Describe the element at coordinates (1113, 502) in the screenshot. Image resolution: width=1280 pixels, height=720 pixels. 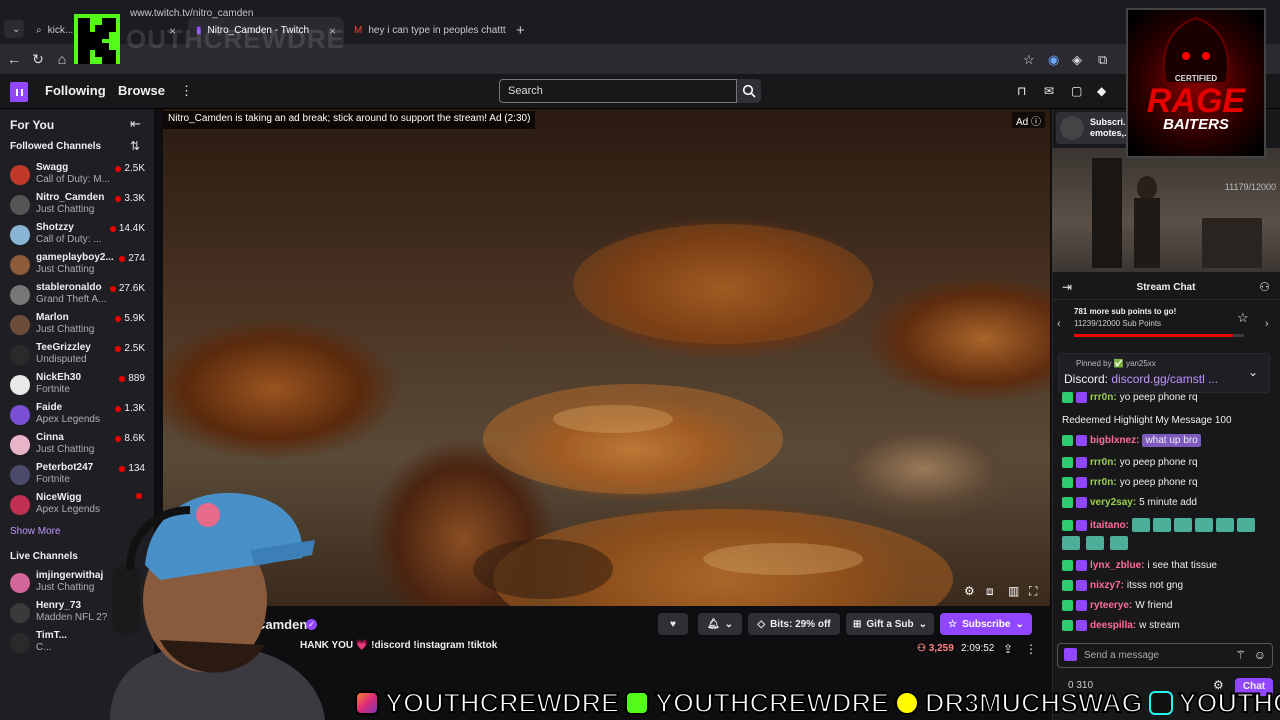
I see `chat-username: very2say:` at that location.